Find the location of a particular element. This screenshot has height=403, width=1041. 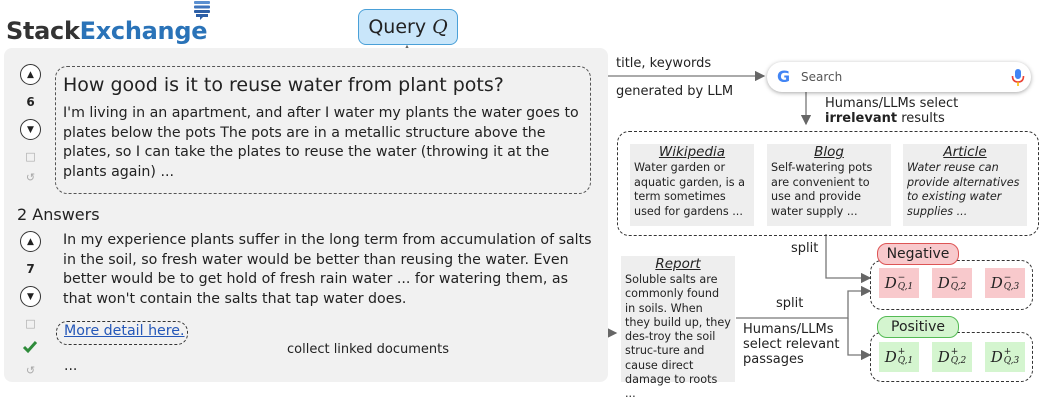

mic-icon is located at coordinates (1018, 77).